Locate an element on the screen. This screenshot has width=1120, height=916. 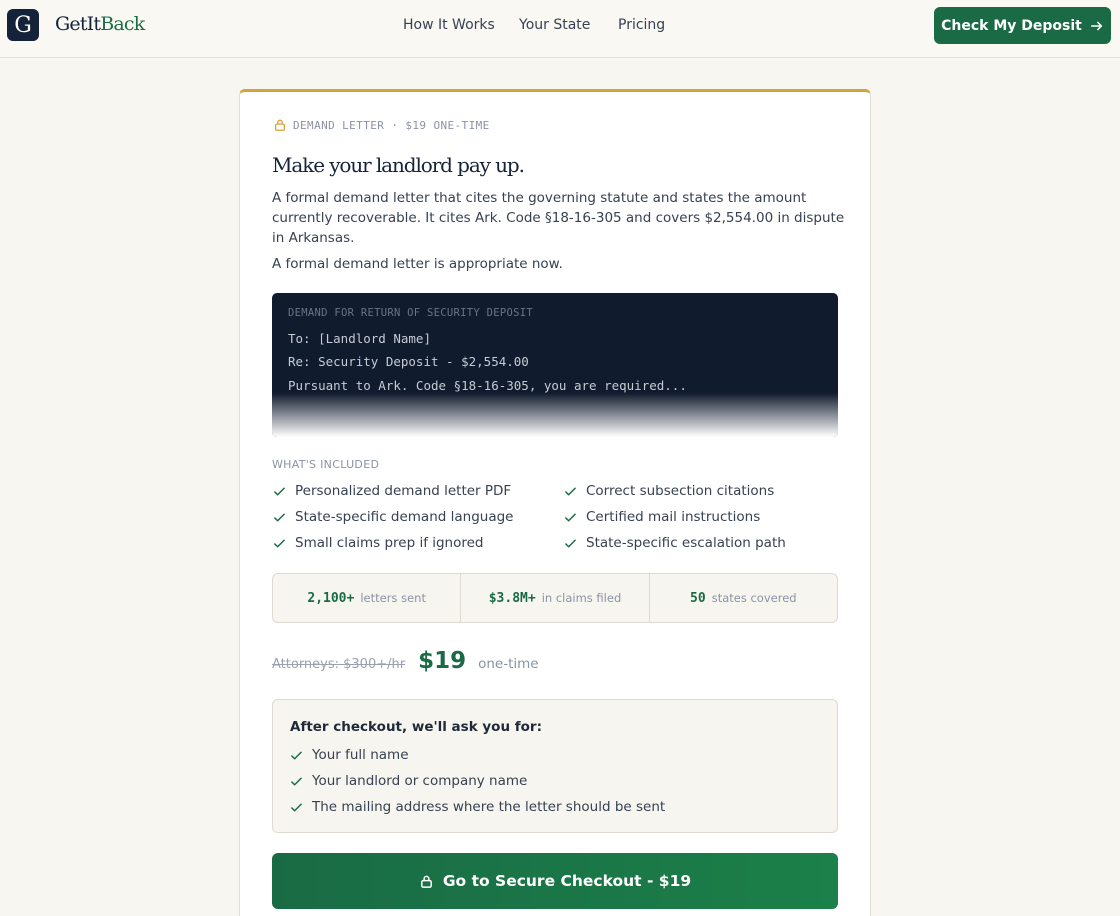
logo-mark: G is located at coordinates (23, 25).